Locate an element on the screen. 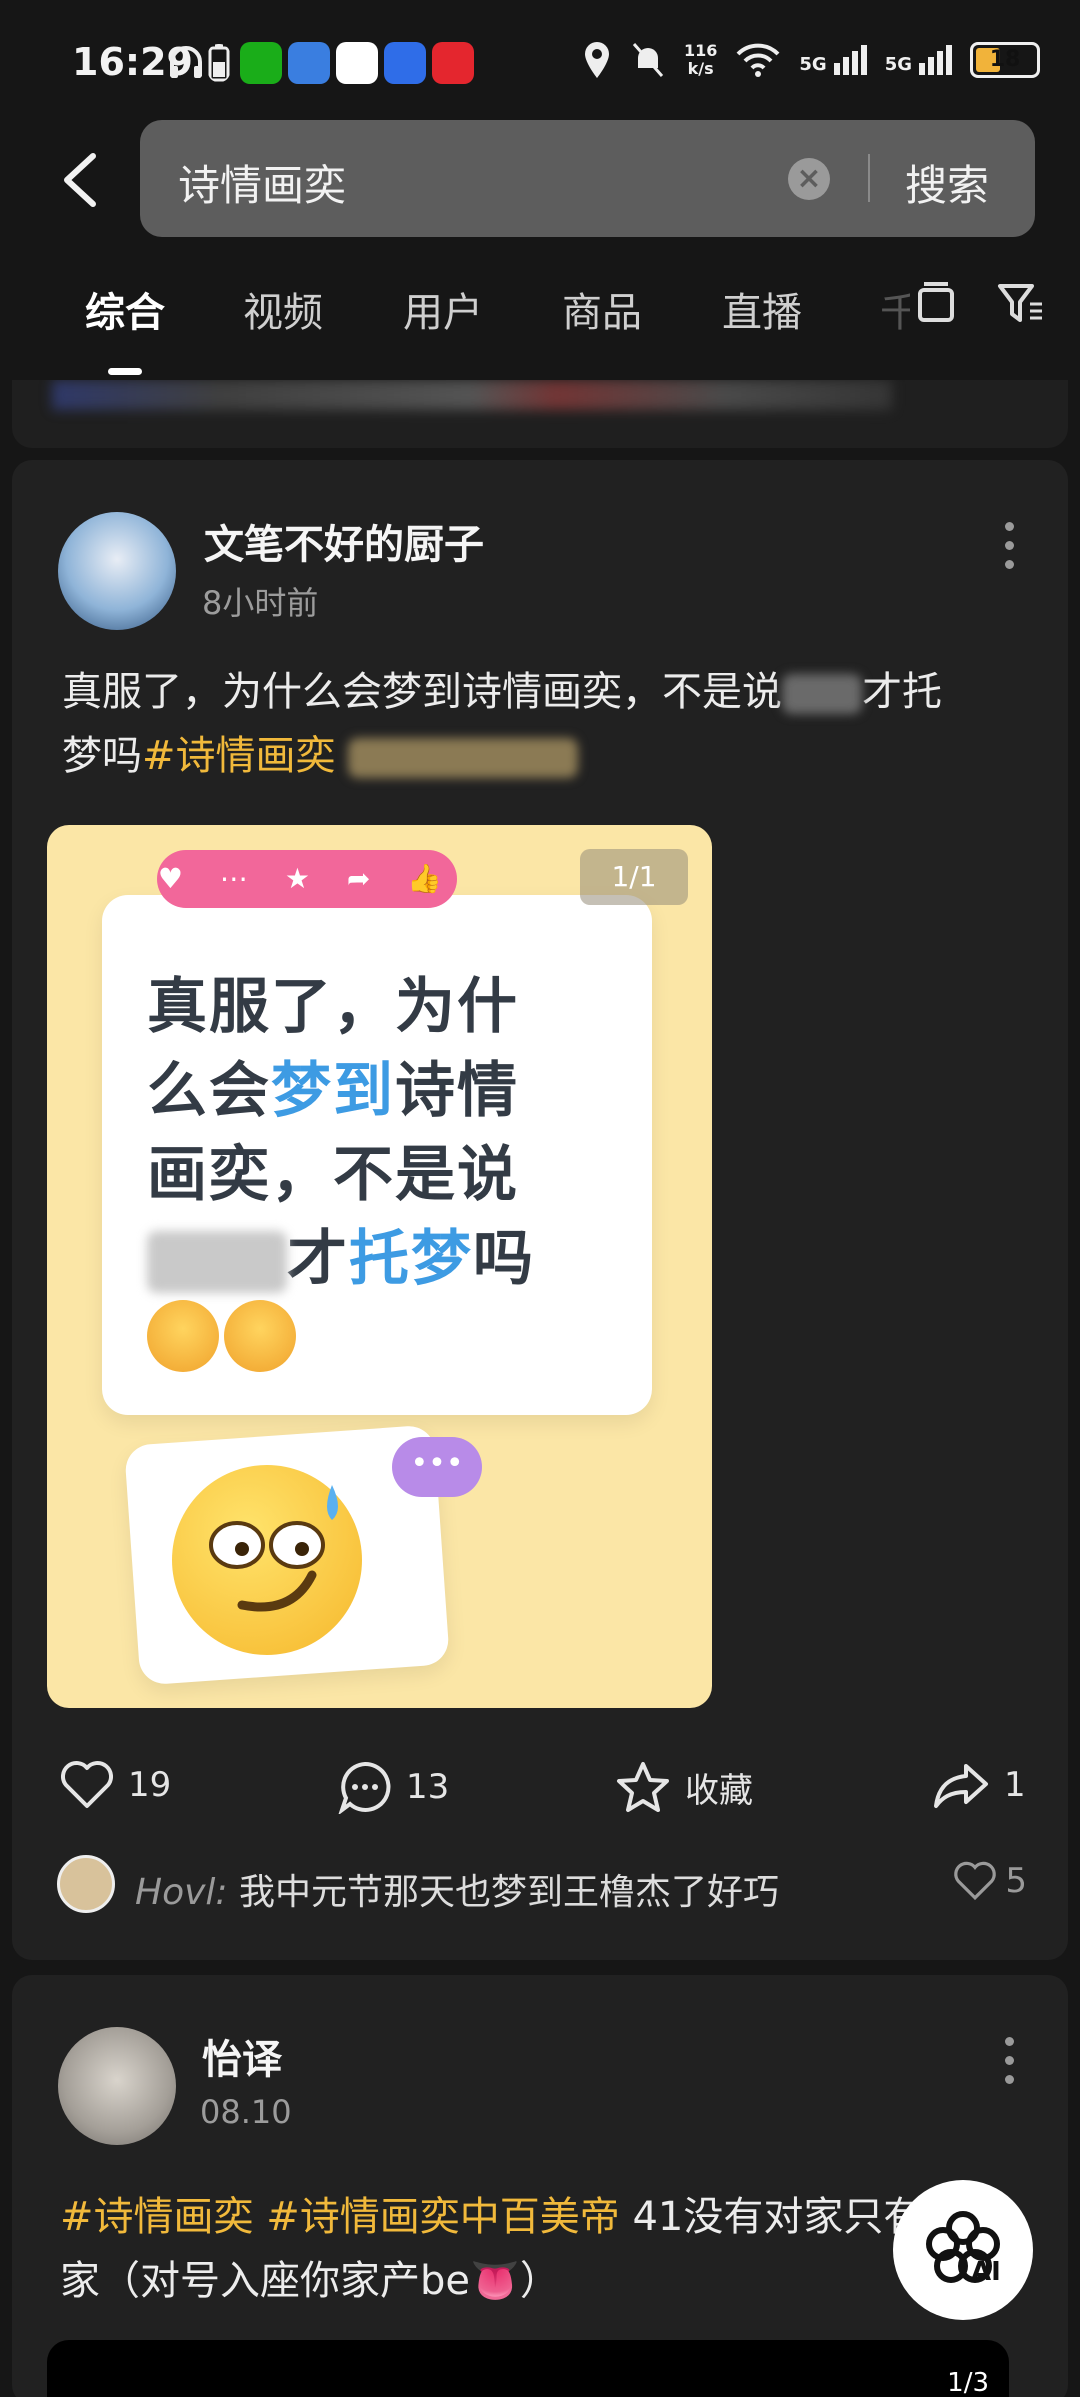 This screenshot has height=2397, width=1080. post-time: 08.10 is located at coordinates (246, 2112).